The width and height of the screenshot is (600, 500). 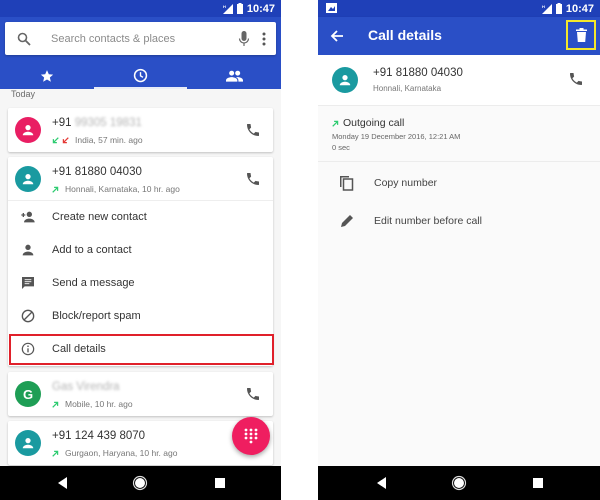 I want to click on dialpad-icon, so click(x=251, y=436).